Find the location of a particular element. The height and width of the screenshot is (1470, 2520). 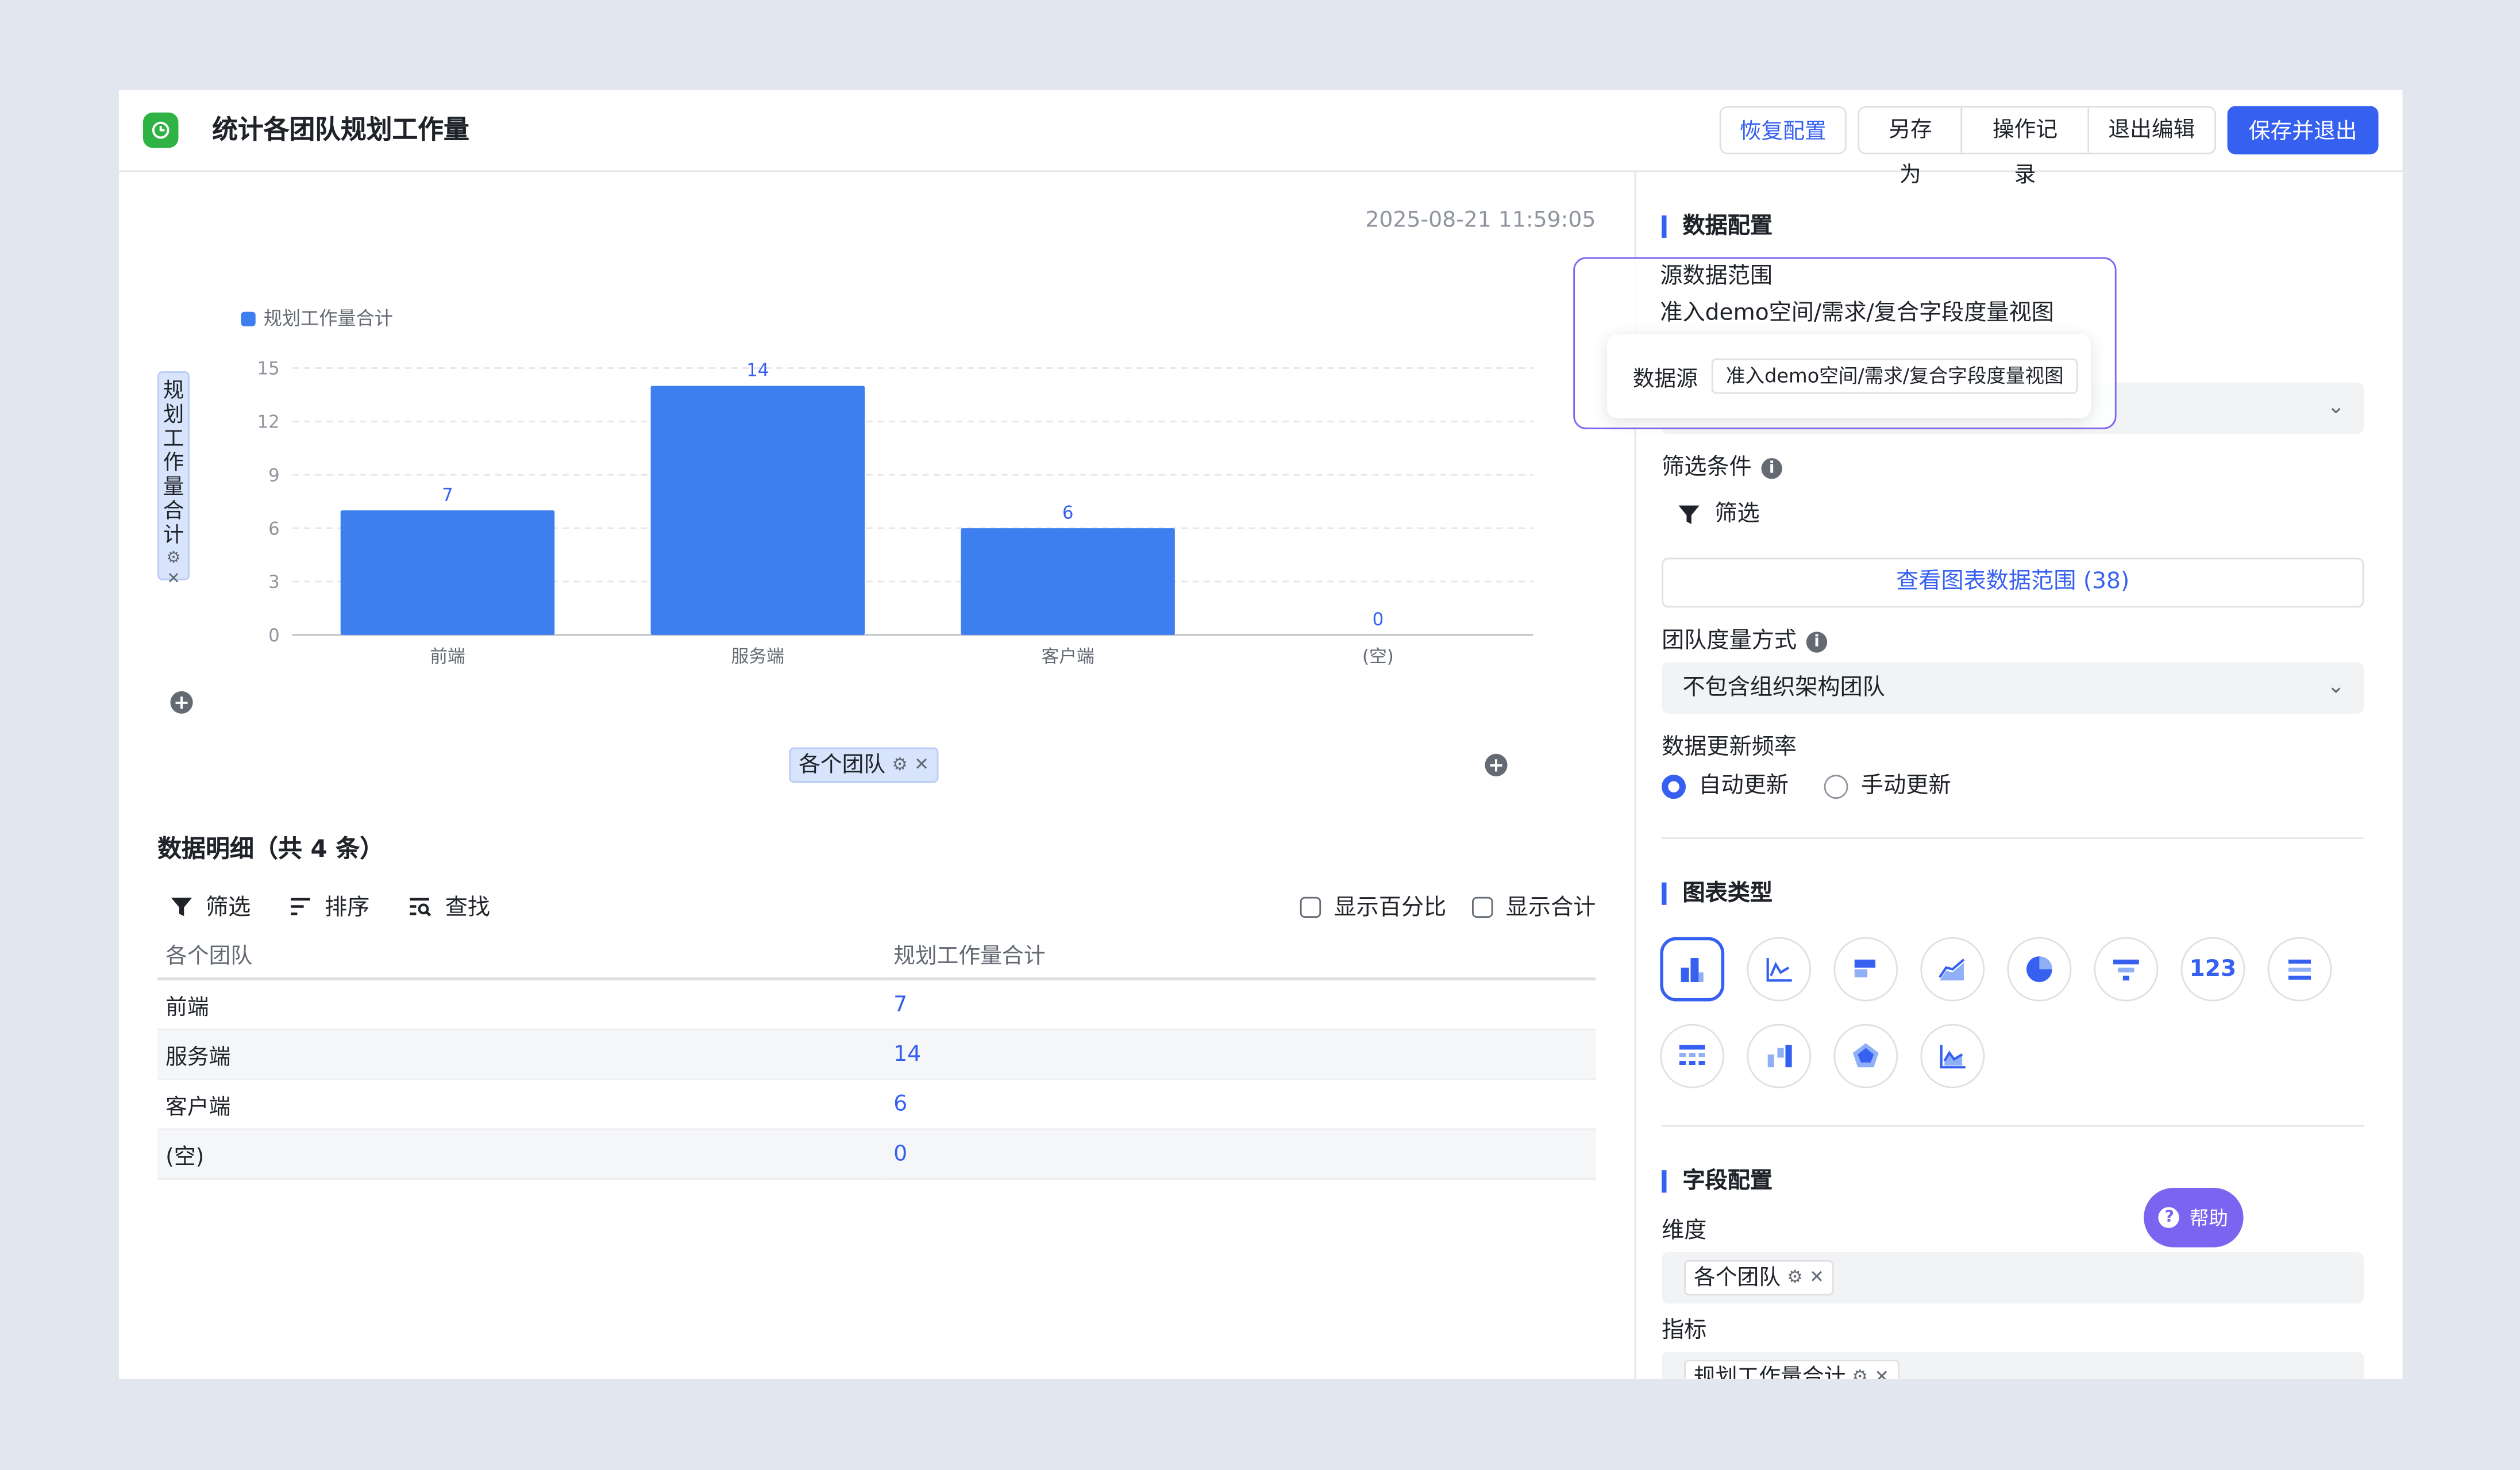

table-cell: 客户端 is located at coordinates (521, 1104).